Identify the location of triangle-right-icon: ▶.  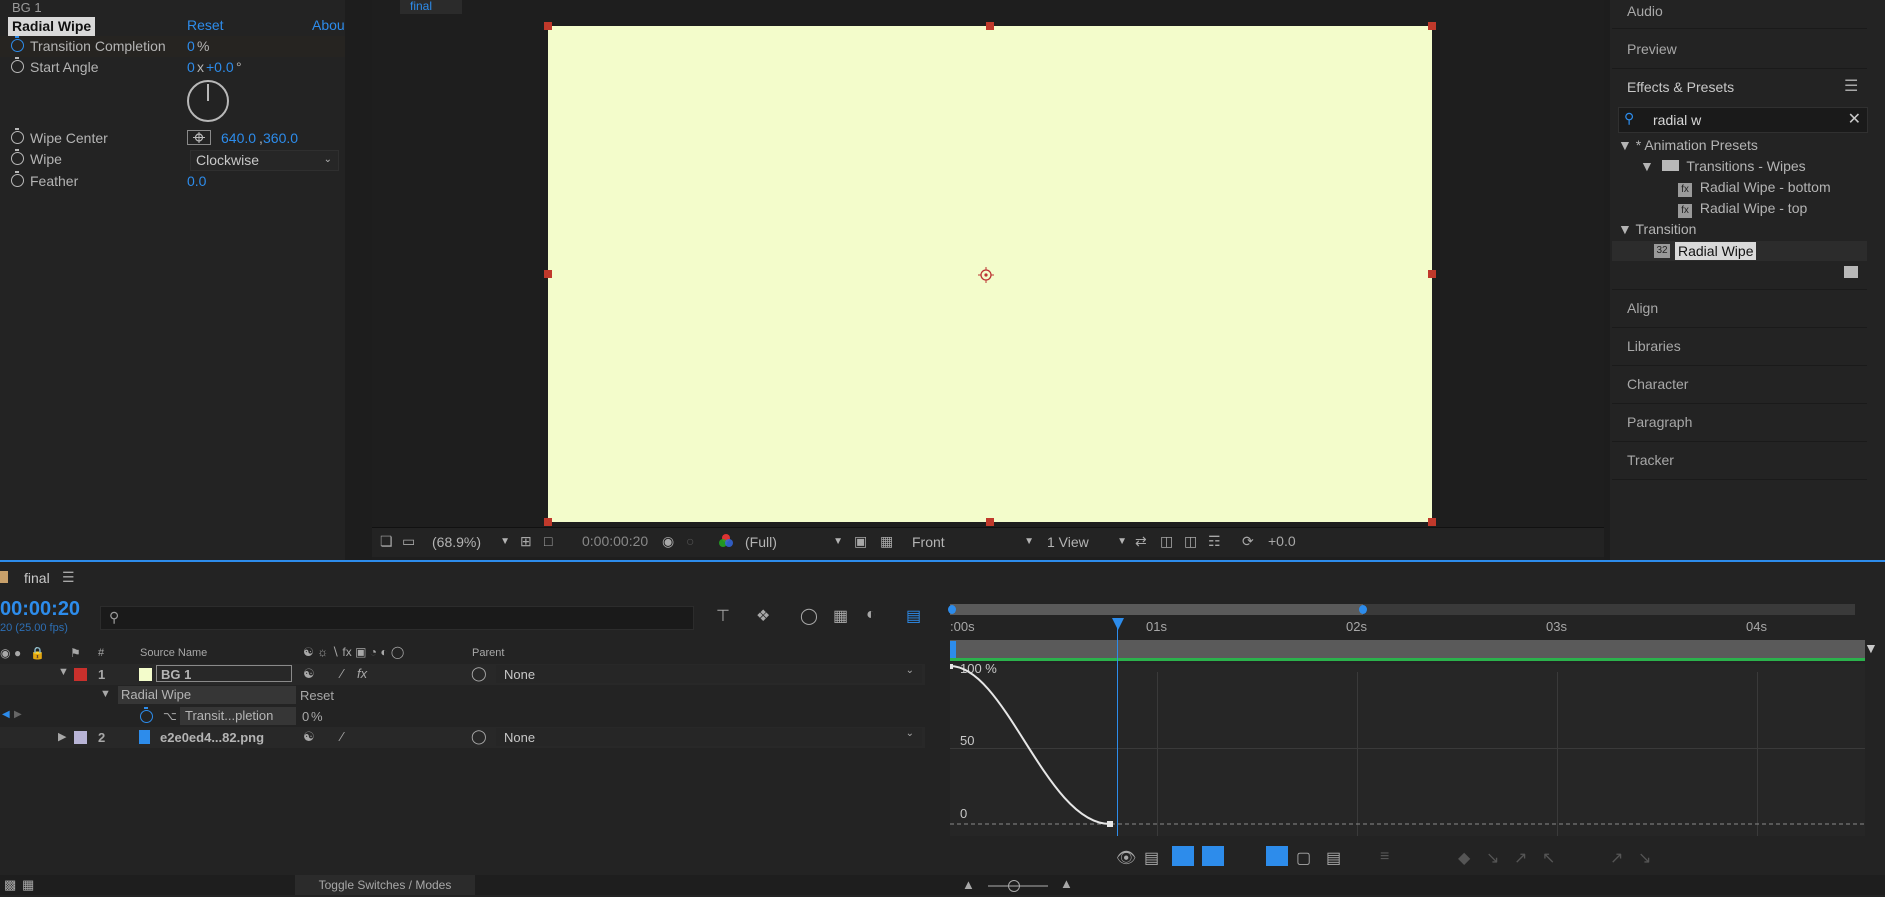
(62, 736).